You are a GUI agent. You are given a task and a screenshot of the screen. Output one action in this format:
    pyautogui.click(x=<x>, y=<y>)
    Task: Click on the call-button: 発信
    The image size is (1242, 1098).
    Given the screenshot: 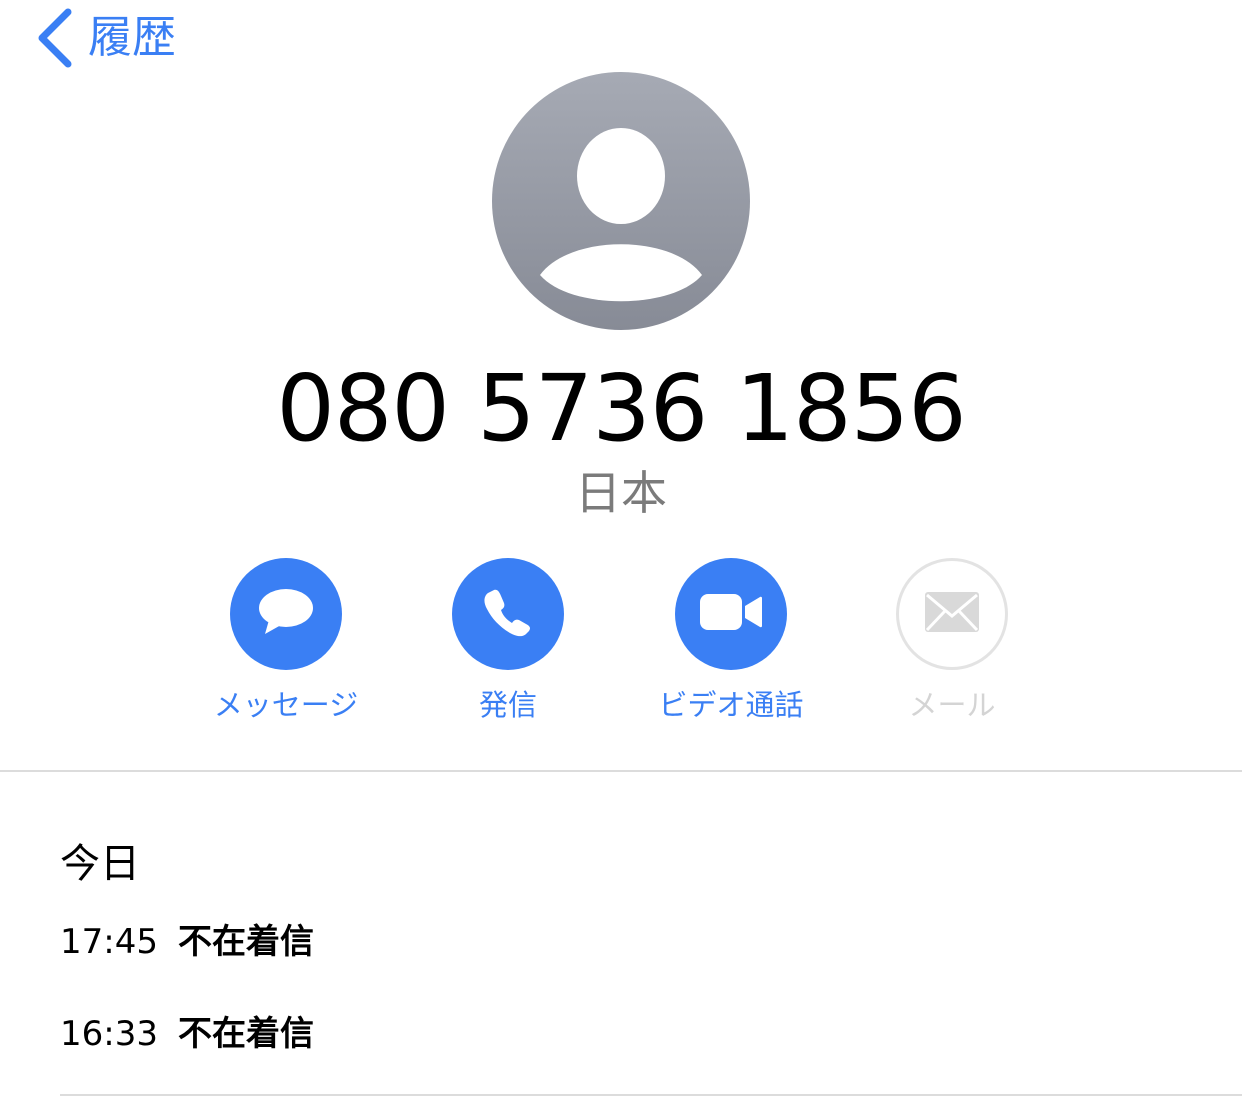 What is the action you would take?
    pyautogui.click(x=508, y=640)
    